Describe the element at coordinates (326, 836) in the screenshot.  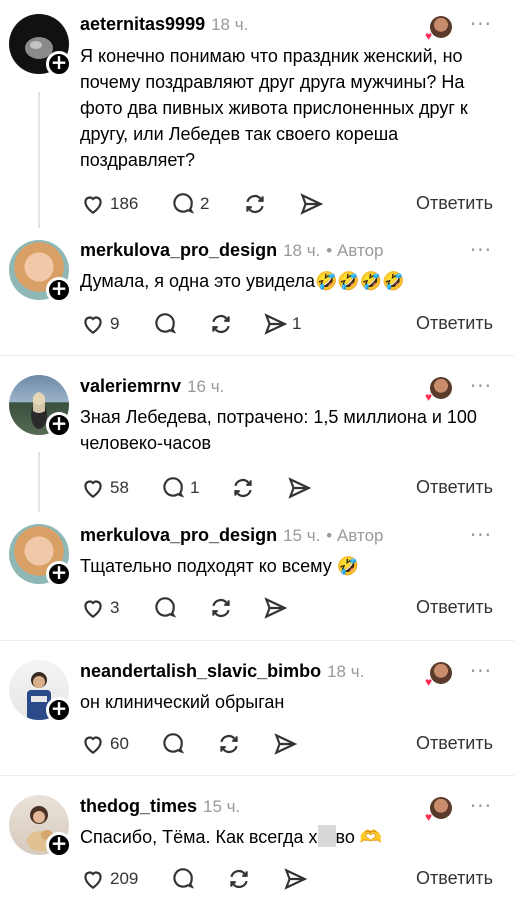
I see `censored-block` at that location.